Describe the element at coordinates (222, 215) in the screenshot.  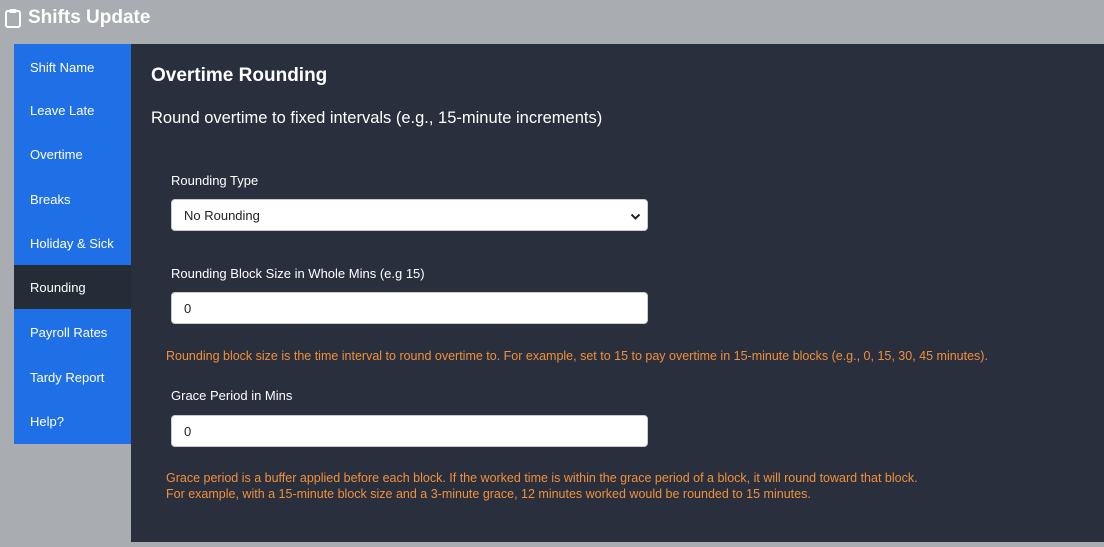
I see `rounding-type-value: No Rounding` at that location.